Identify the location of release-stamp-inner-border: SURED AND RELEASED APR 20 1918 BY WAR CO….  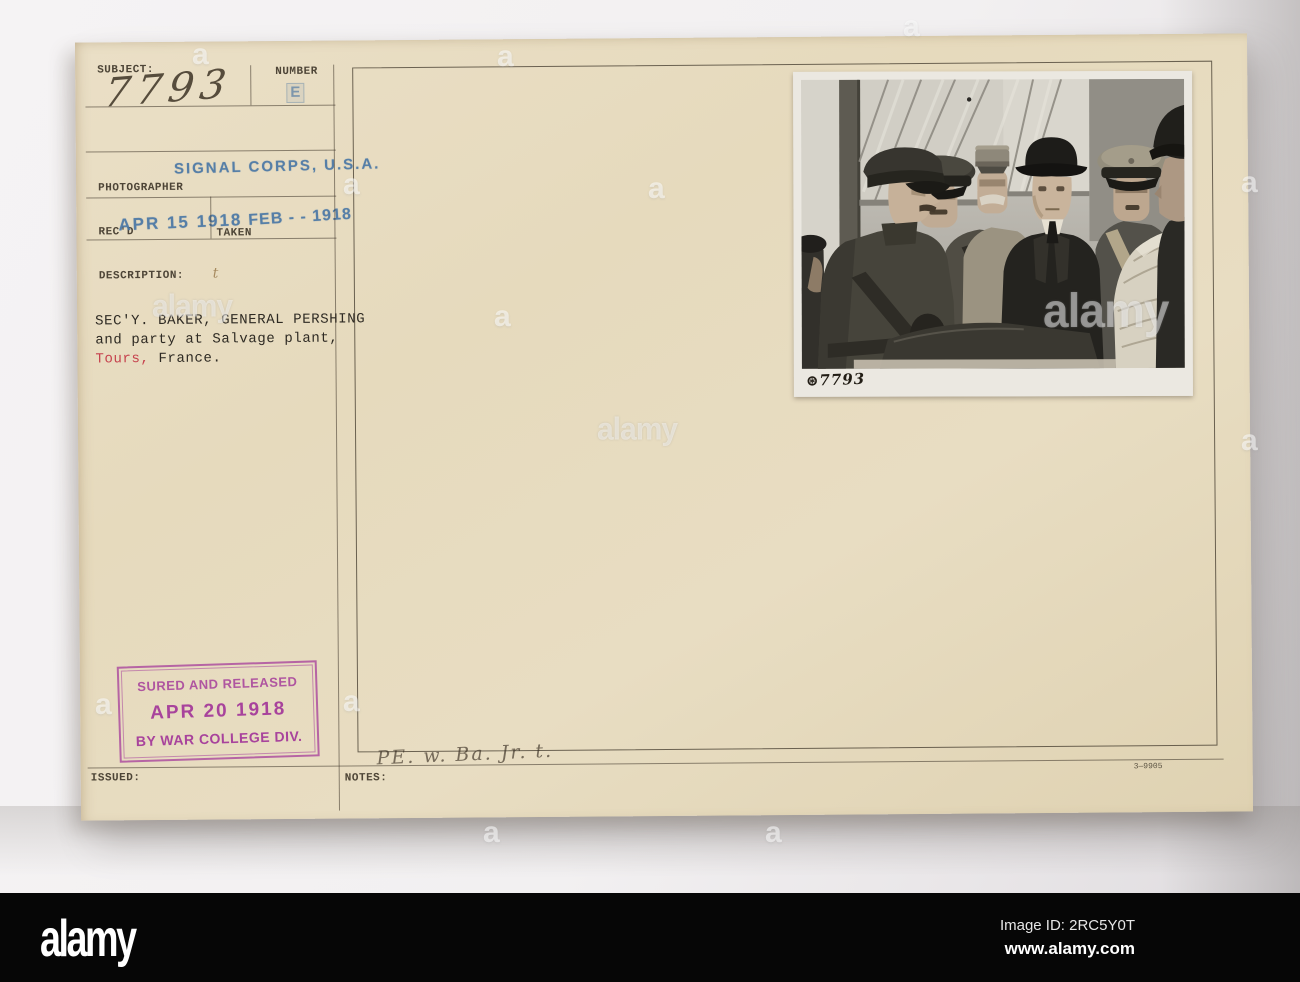
(218, 711).